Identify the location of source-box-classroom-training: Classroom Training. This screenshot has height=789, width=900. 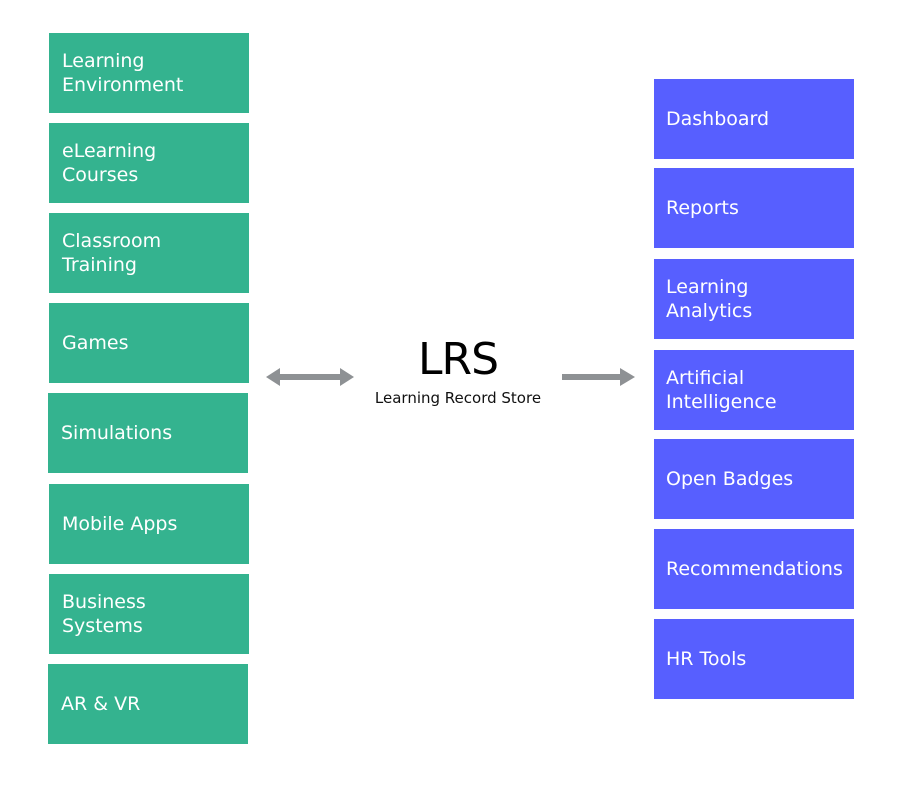
(149, 253).